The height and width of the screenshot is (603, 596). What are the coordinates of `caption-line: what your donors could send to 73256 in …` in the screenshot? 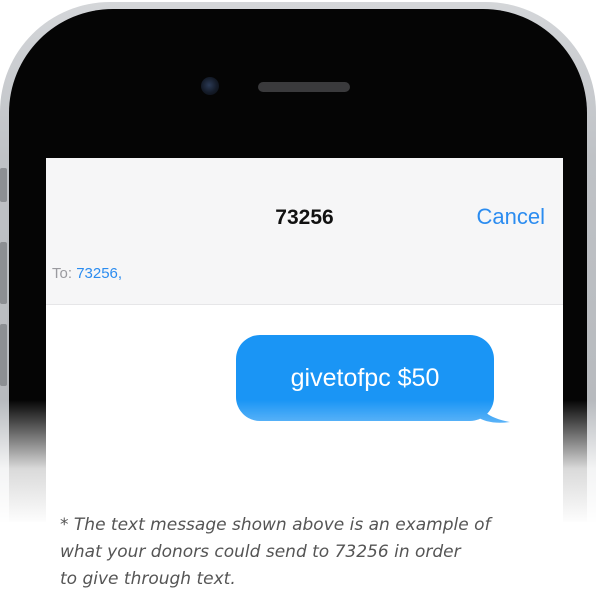 It's located at (260, 552).